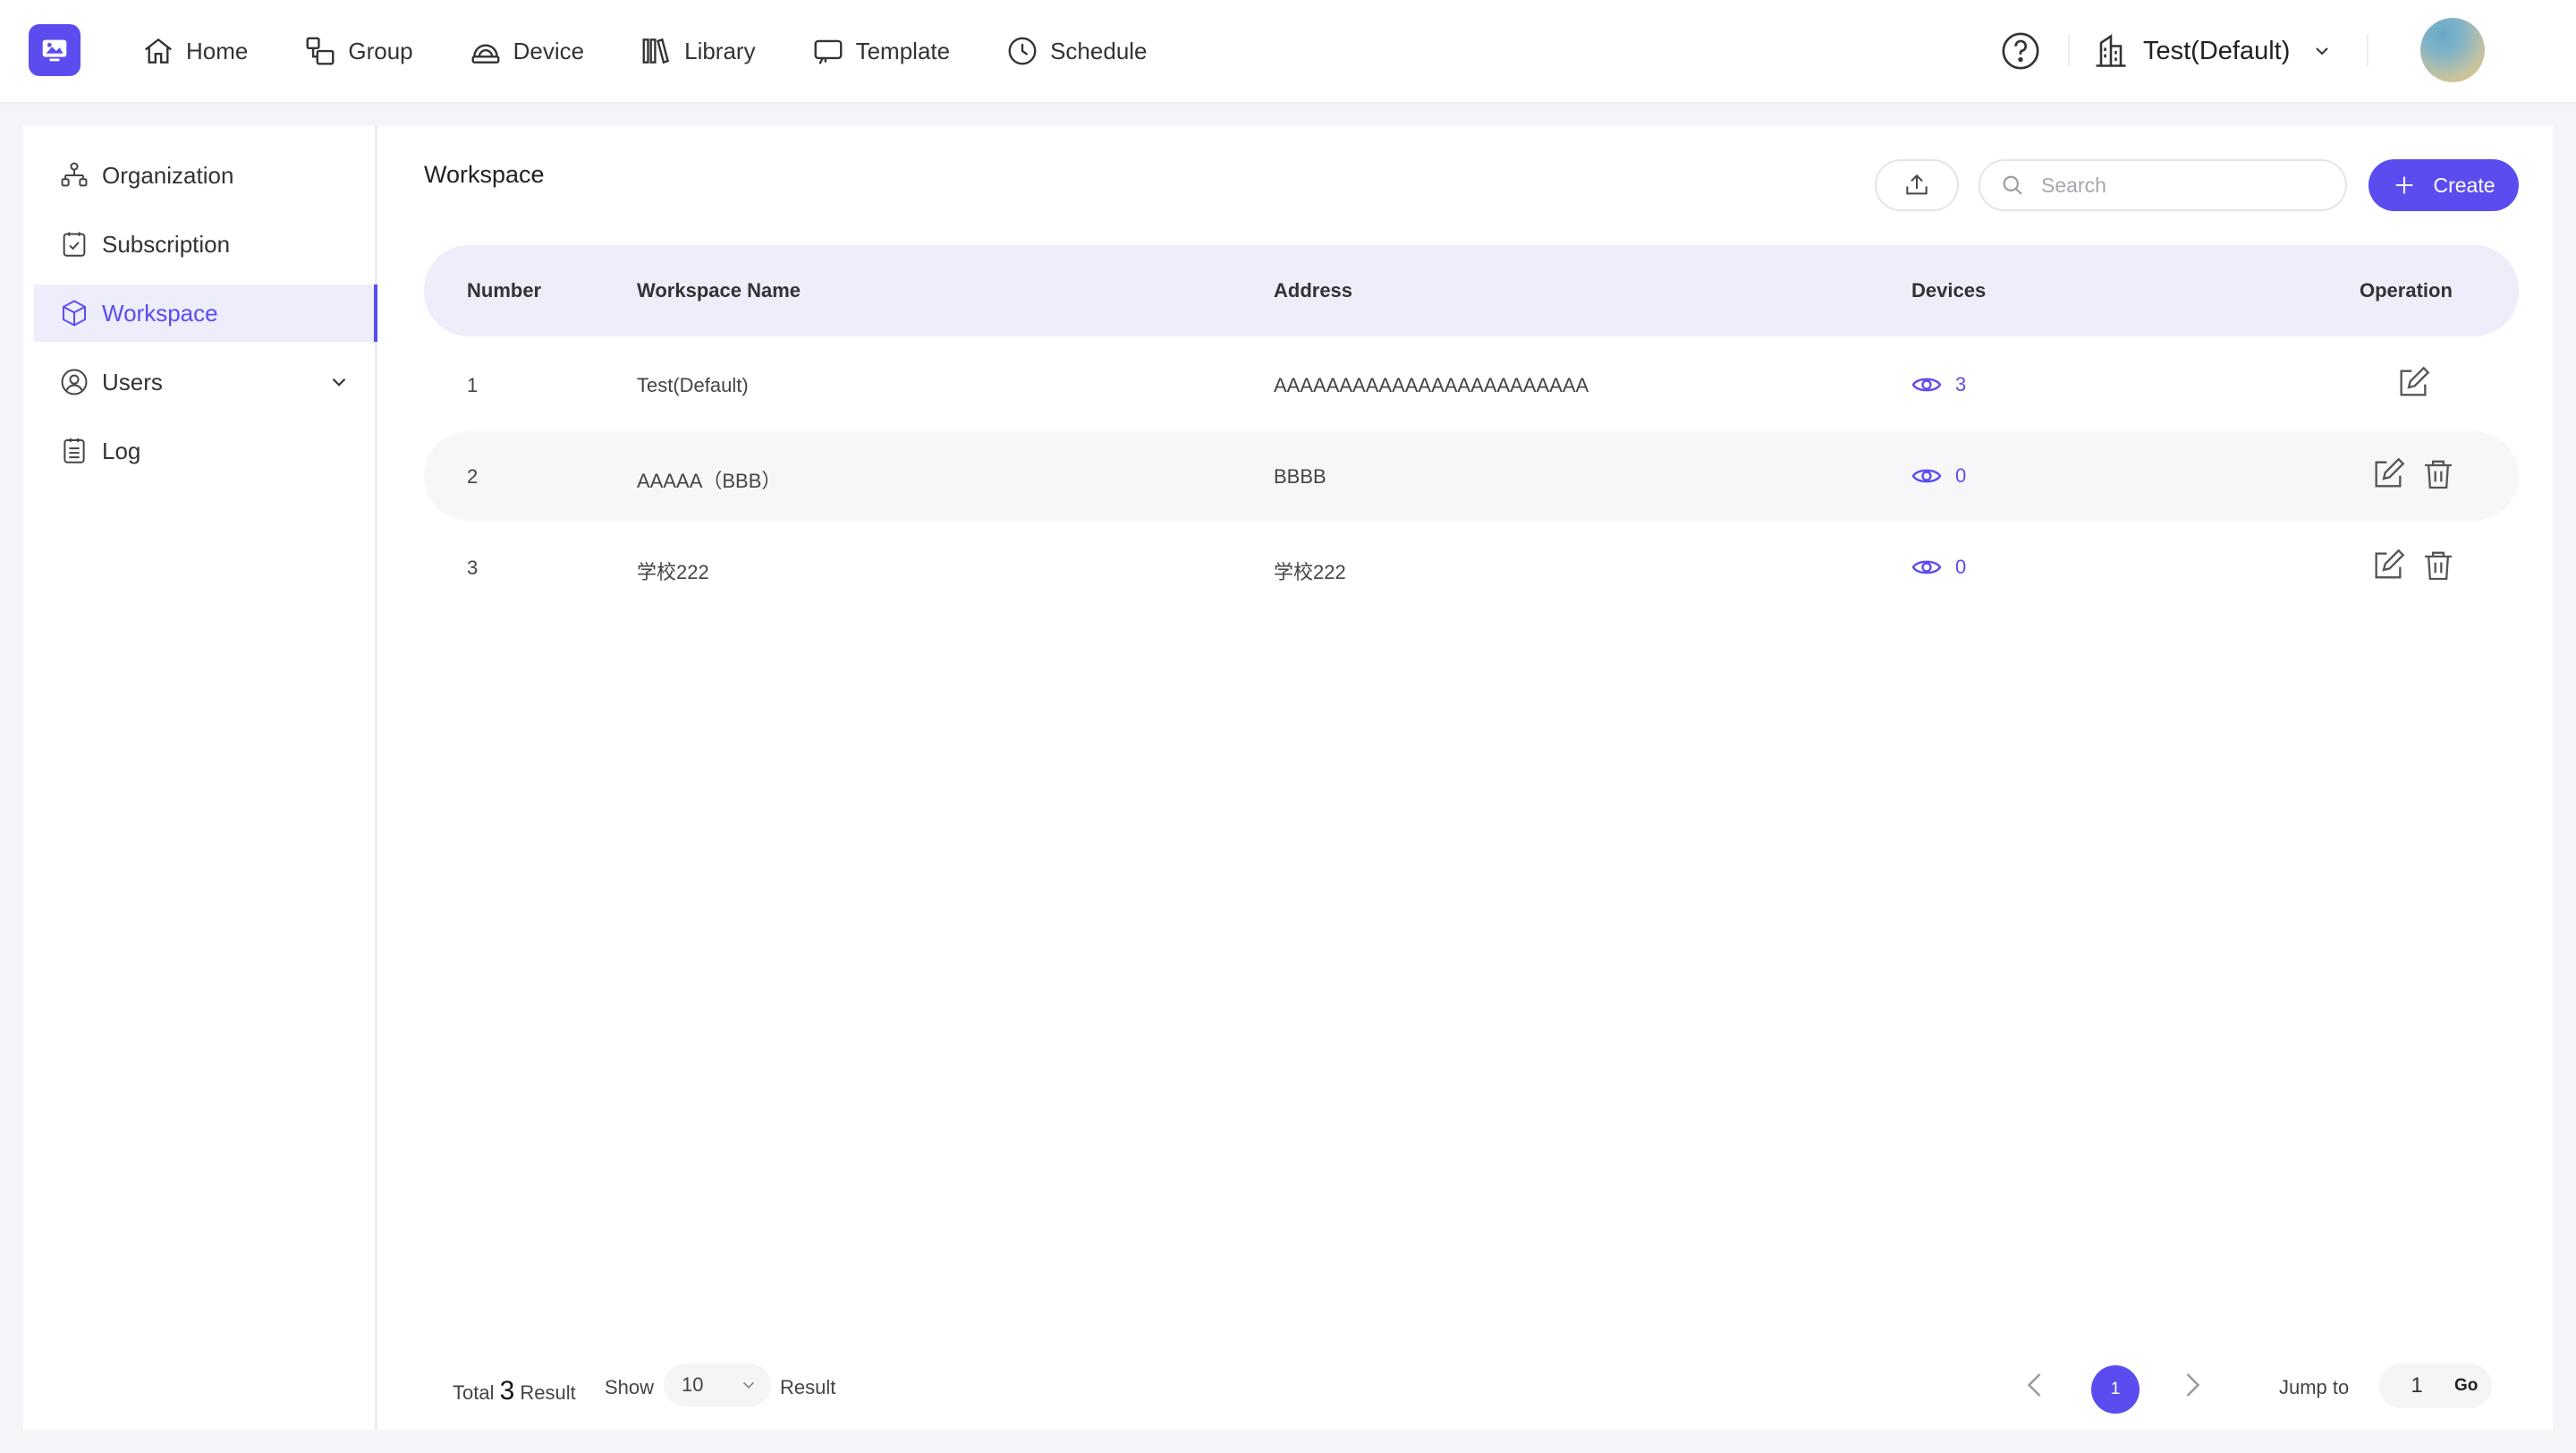  Describe the element at coordinates (1471, 567) in the screenshot. I see `table-row: 3 学校222 学校222 0` at that location.